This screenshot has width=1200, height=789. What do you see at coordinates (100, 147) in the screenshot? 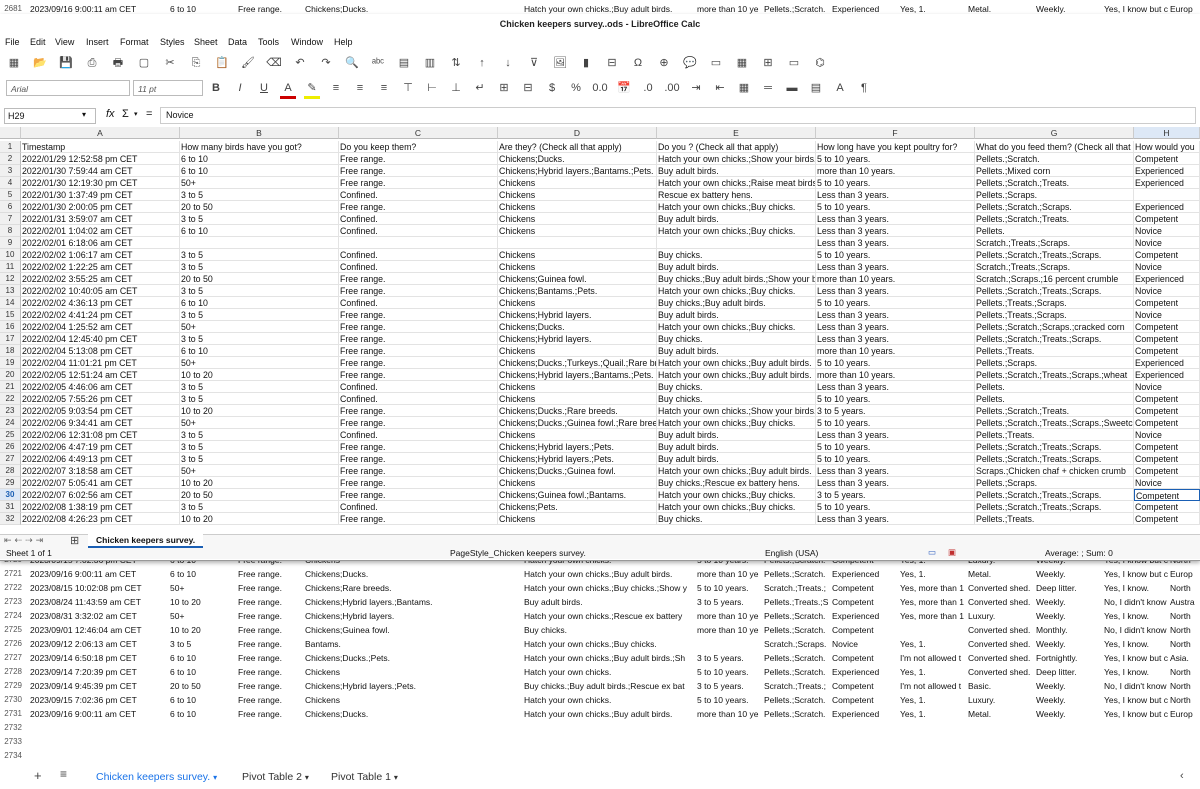
I see `column-title: Timestamp` at bounding box center [100, 147].